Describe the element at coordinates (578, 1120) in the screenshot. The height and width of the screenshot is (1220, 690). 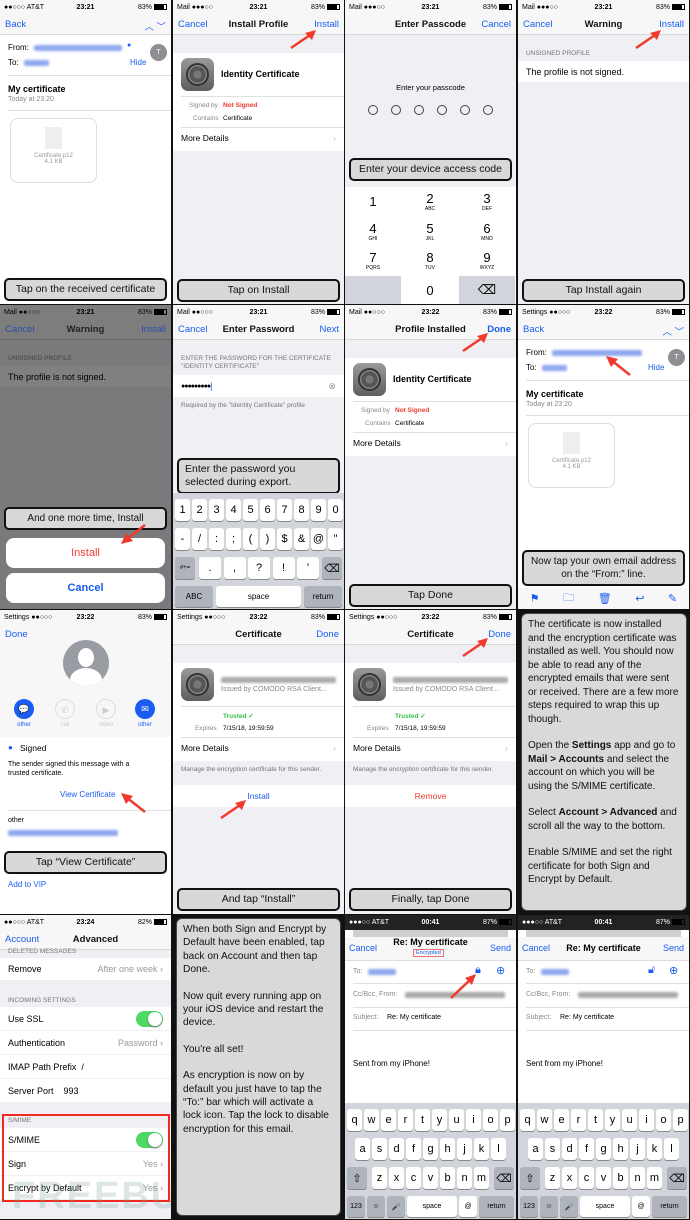
I see `keyboard-key: r` at that location.